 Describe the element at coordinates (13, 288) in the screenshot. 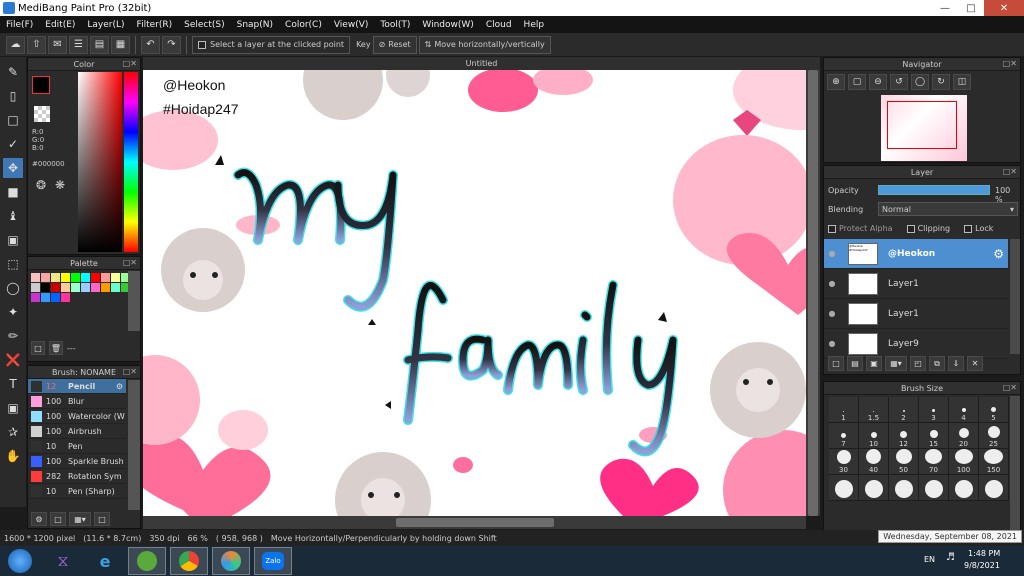

I see `lasso-tool-icon: ◯` at that location.